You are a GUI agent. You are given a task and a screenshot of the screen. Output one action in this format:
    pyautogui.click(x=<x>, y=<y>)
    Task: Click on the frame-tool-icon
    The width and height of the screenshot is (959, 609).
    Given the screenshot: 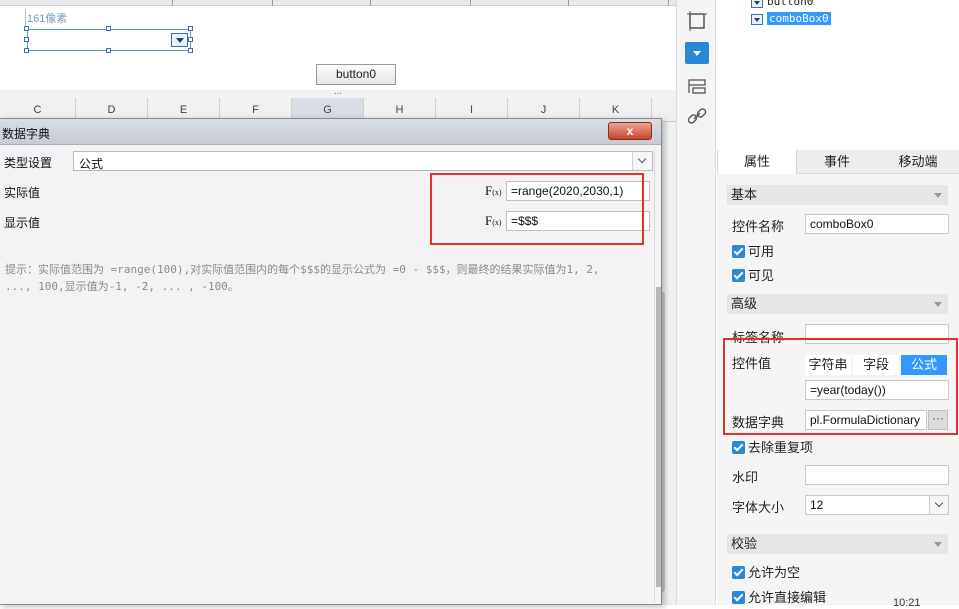 What is the action you would take?
    pyautogui.click(x=697, y=21)
    